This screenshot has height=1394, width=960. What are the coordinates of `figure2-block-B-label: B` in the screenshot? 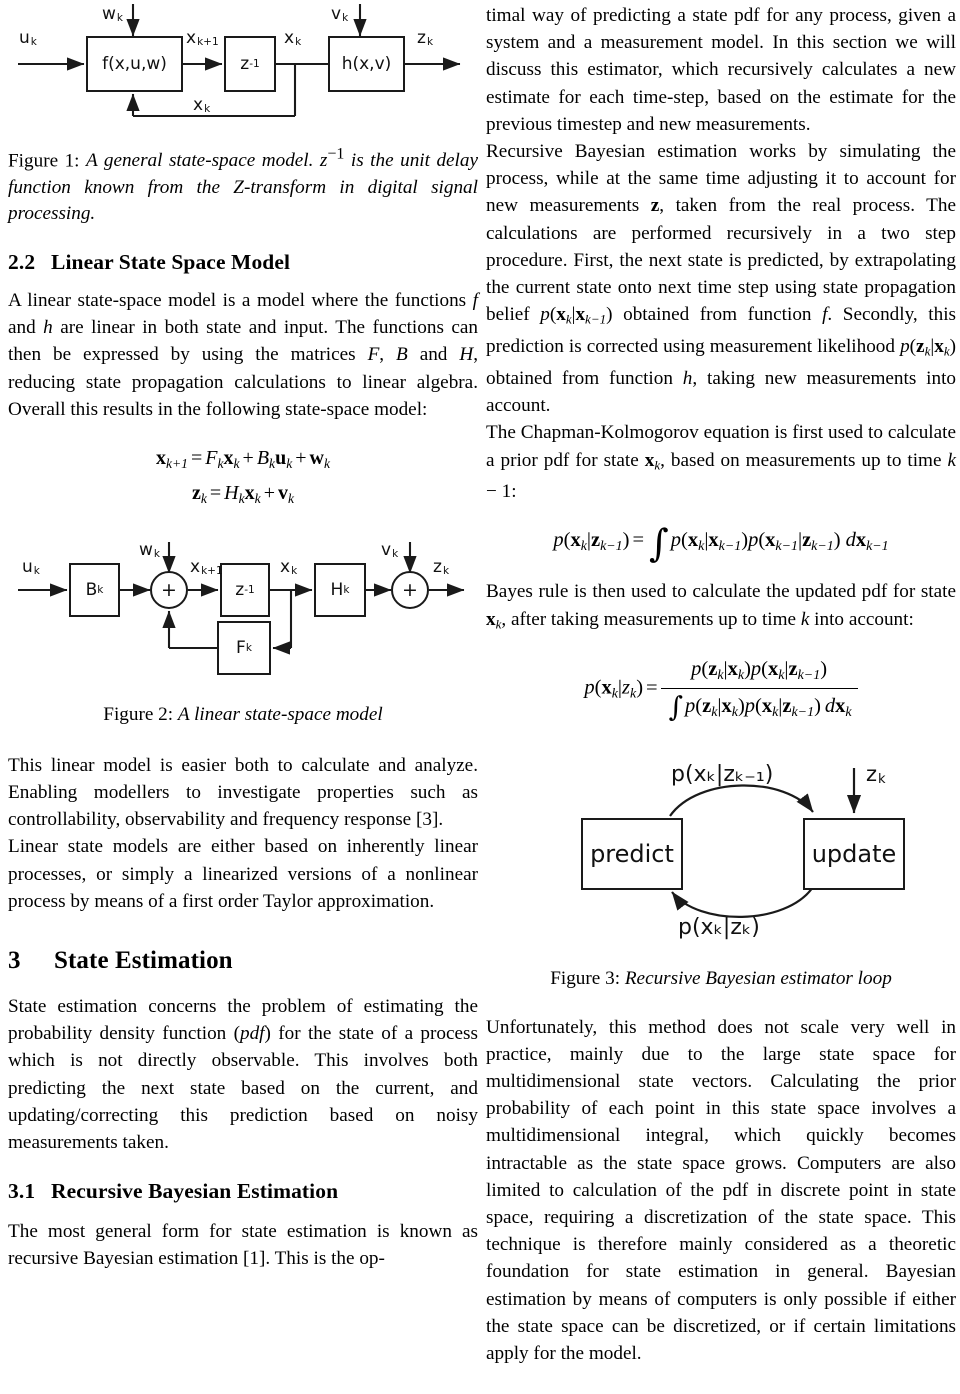 It's located at (91, 590).